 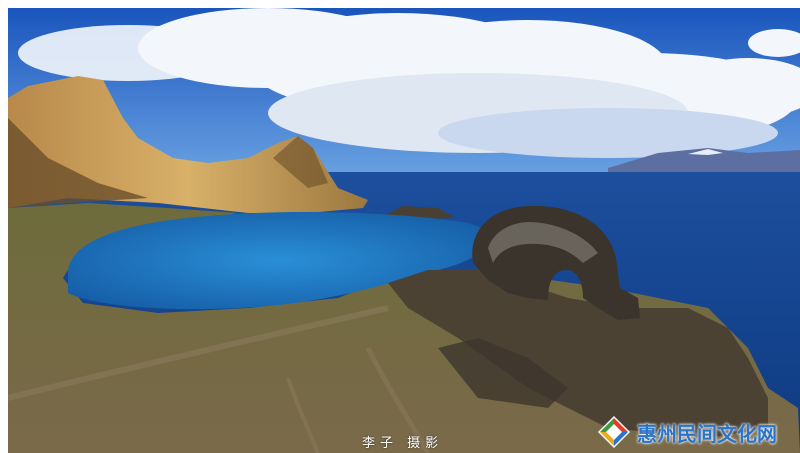 What do you see at coordinates (707, 433) in the screenshot?
I see `site-name: 惠州民间文化网` at bounding box center [707, 433].